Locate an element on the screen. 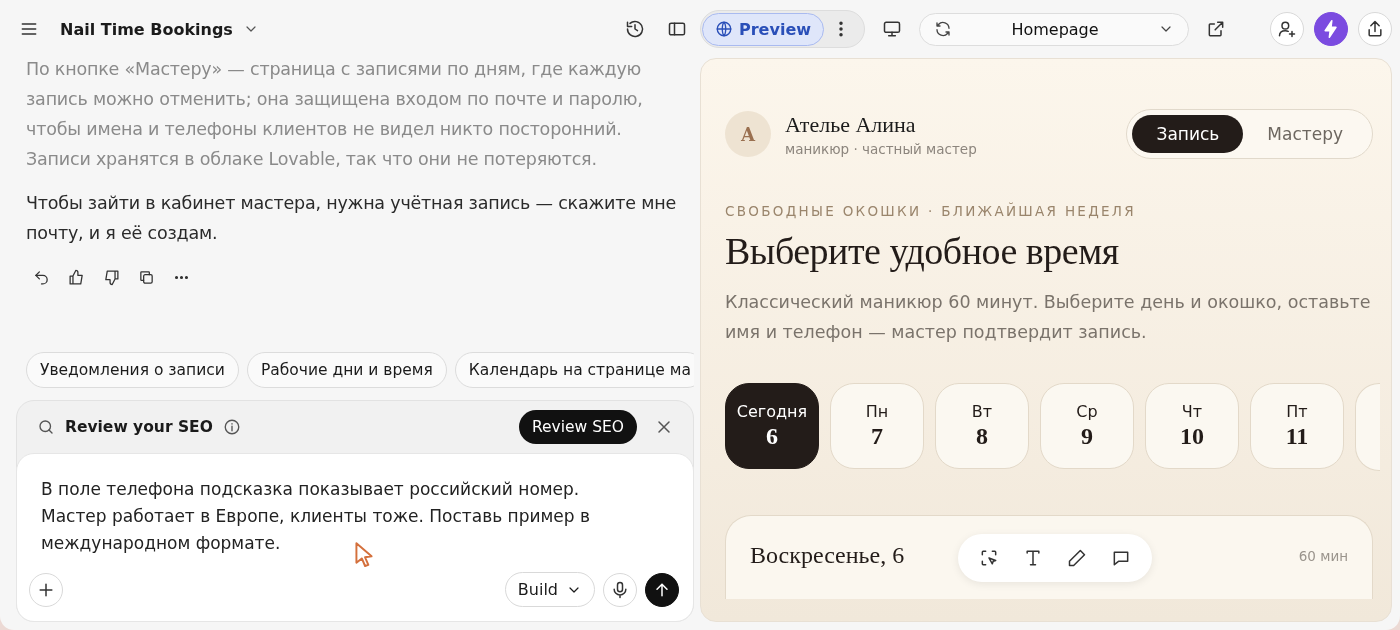 This screenshot has width=1400, height=630. refresh-icon is located at coordinates (943, 29).